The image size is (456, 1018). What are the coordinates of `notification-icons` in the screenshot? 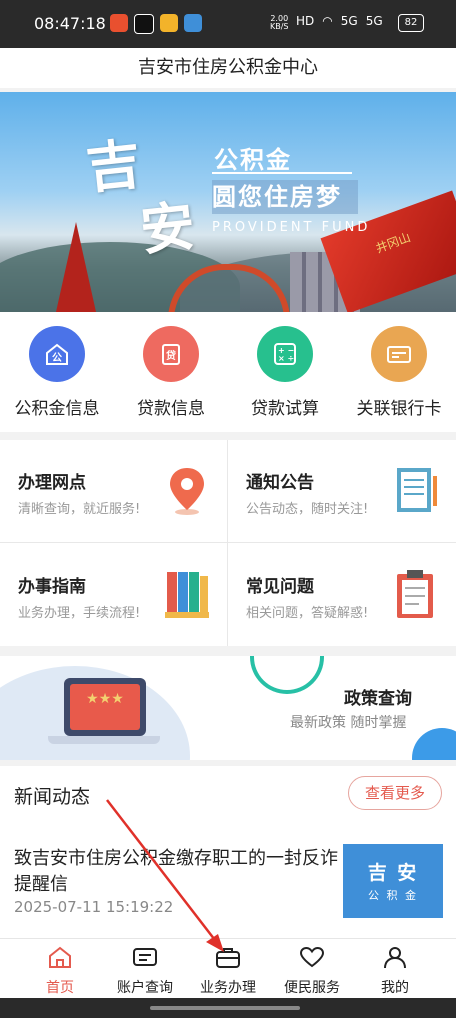 It's located at (156, 24).